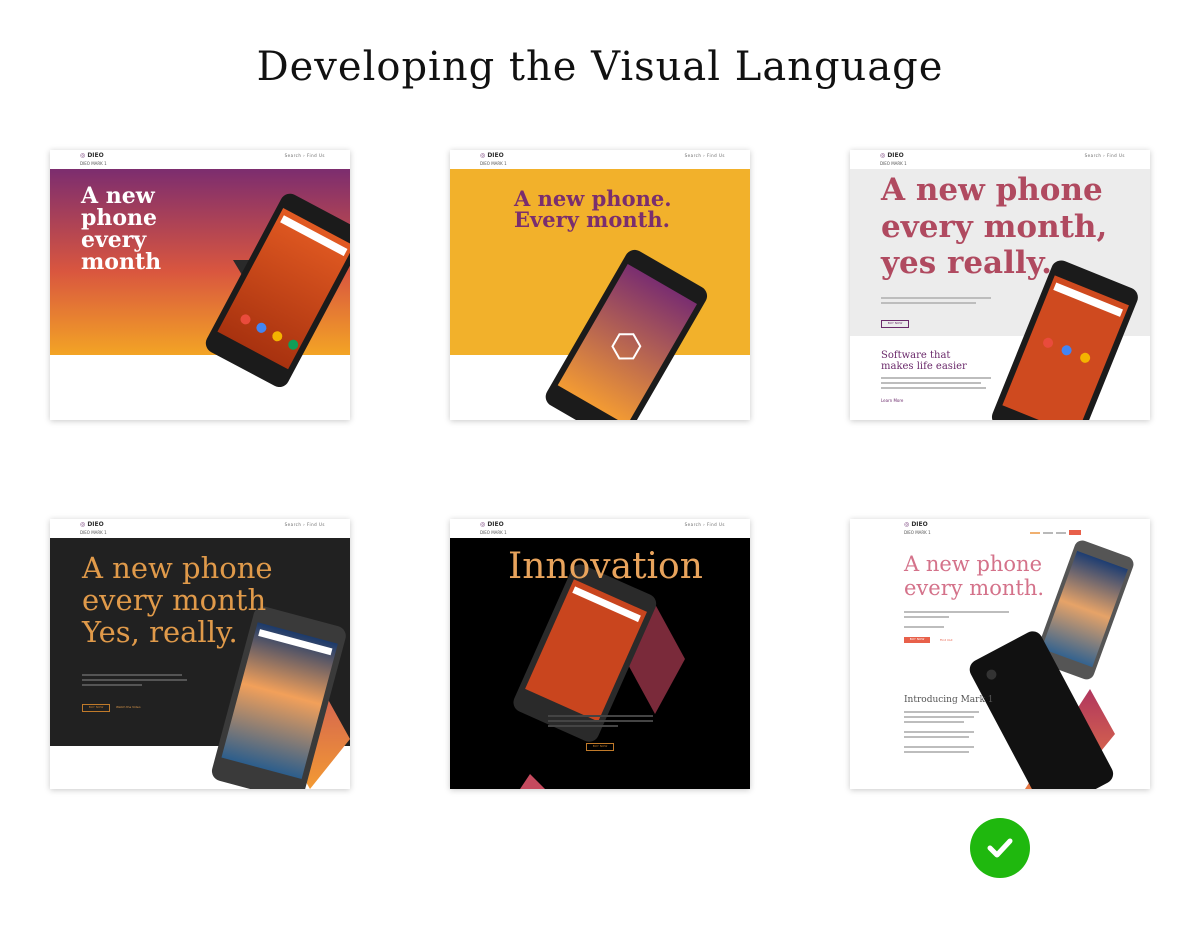 Image resolution: width=1200 pixels, height=928 pixels. Describe the element at coordinates (892, 400) in the screenshot. I see `learn-more-link: Learn More` at that location.